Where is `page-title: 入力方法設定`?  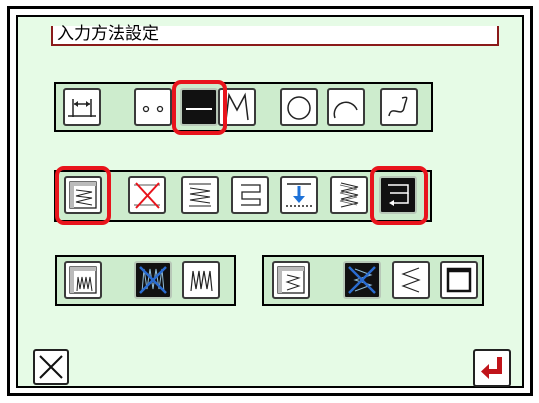
page-title: 入力方法設定 is located at coordinates (108, 34).